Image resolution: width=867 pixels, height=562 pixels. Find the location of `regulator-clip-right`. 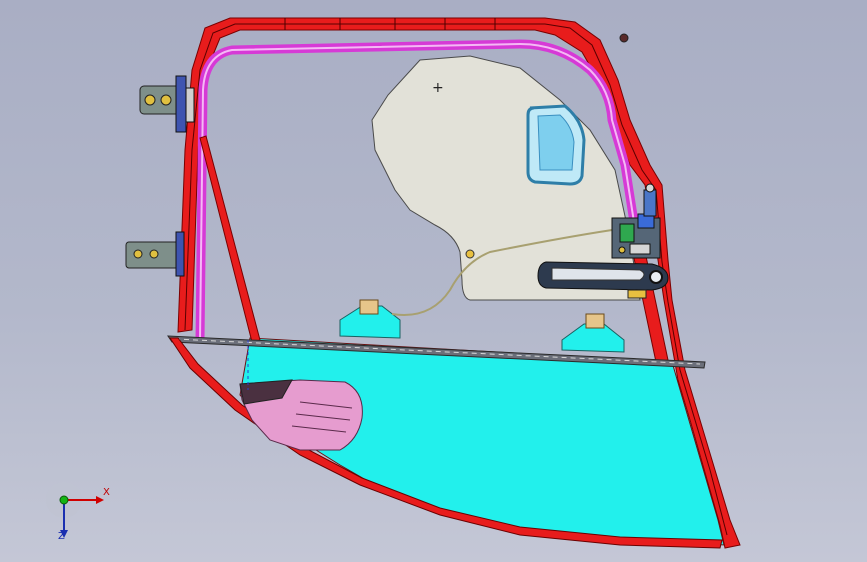

regulator-clip-right is located at coordinates (595, 321).